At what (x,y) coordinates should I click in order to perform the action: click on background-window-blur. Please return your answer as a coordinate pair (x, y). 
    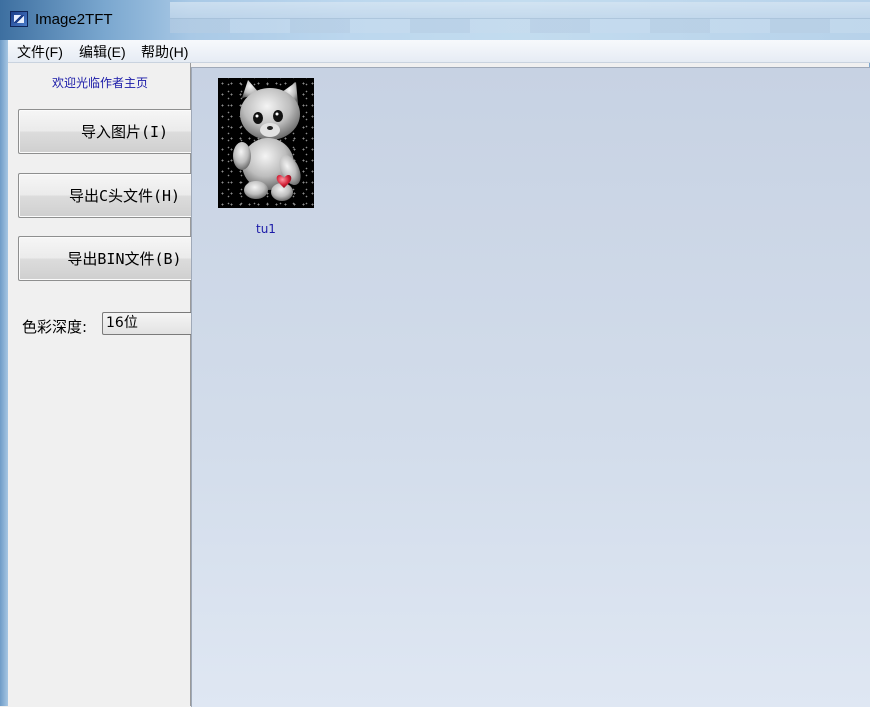
    Looking at the image, I should click on (520, 10).